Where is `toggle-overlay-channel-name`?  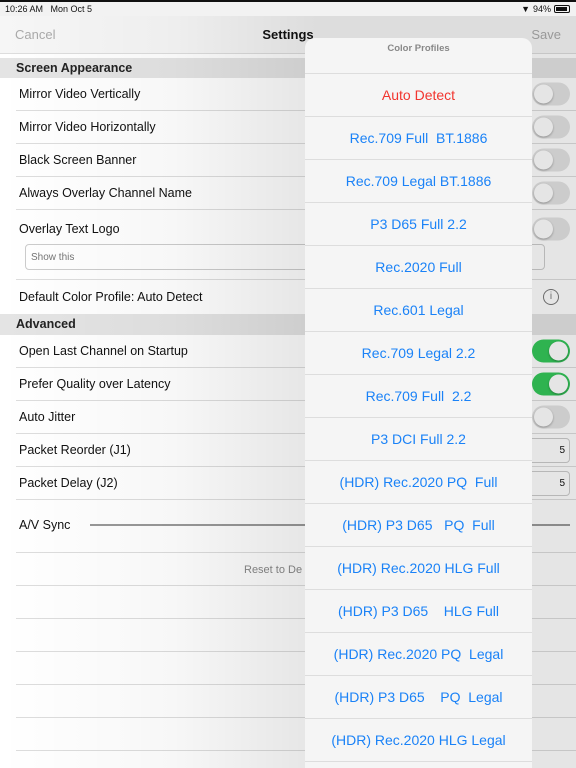
toggle-overlay-channel-name is located at coordinates (551, 193).